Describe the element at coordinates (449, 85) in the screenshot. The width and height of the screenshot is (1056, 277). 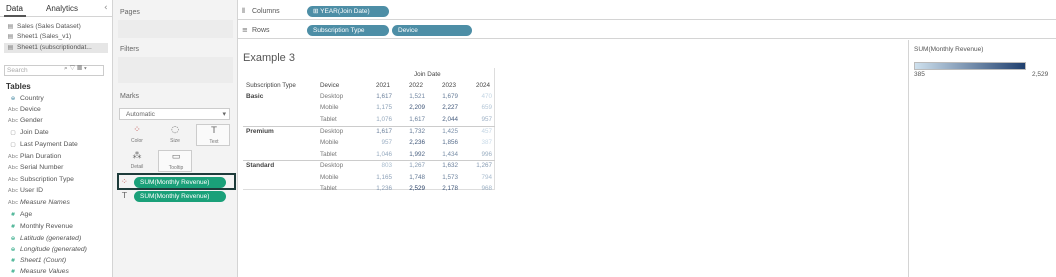
I see `year-header: 2023` at that location.